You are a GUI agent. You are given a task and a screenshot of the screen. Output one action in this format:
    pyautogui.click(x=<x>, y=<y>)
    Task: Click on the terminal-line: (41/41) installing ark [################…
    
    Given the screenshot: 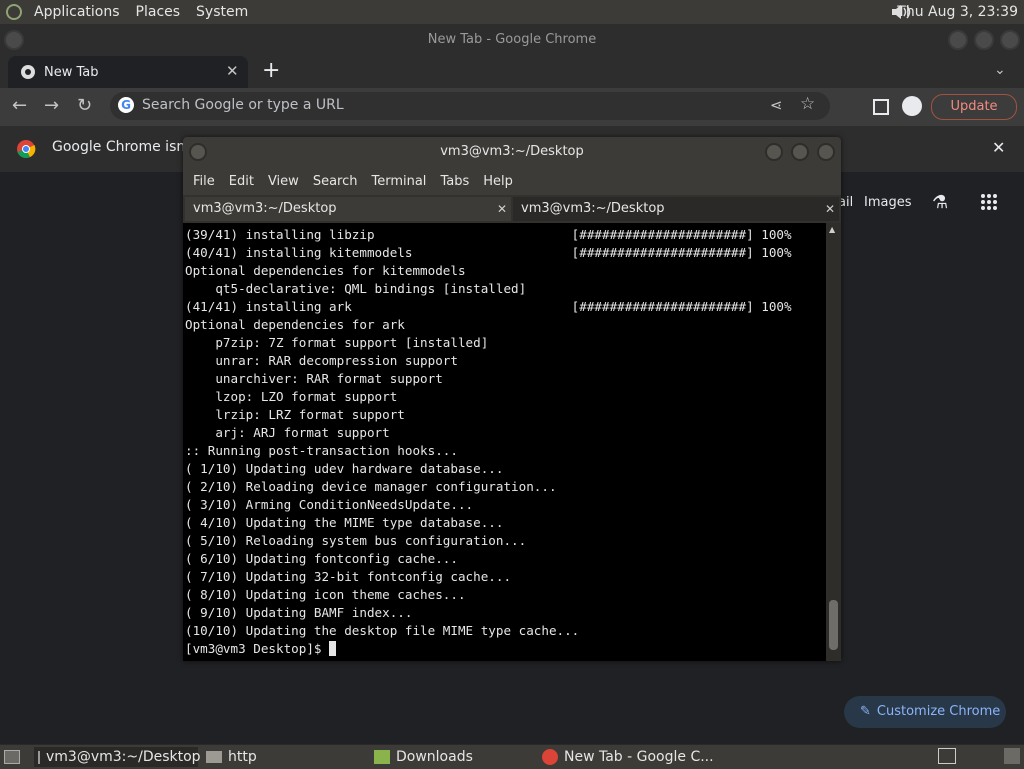 What is the action you would take?
    pyautogui.click(x=488, y=306)
    